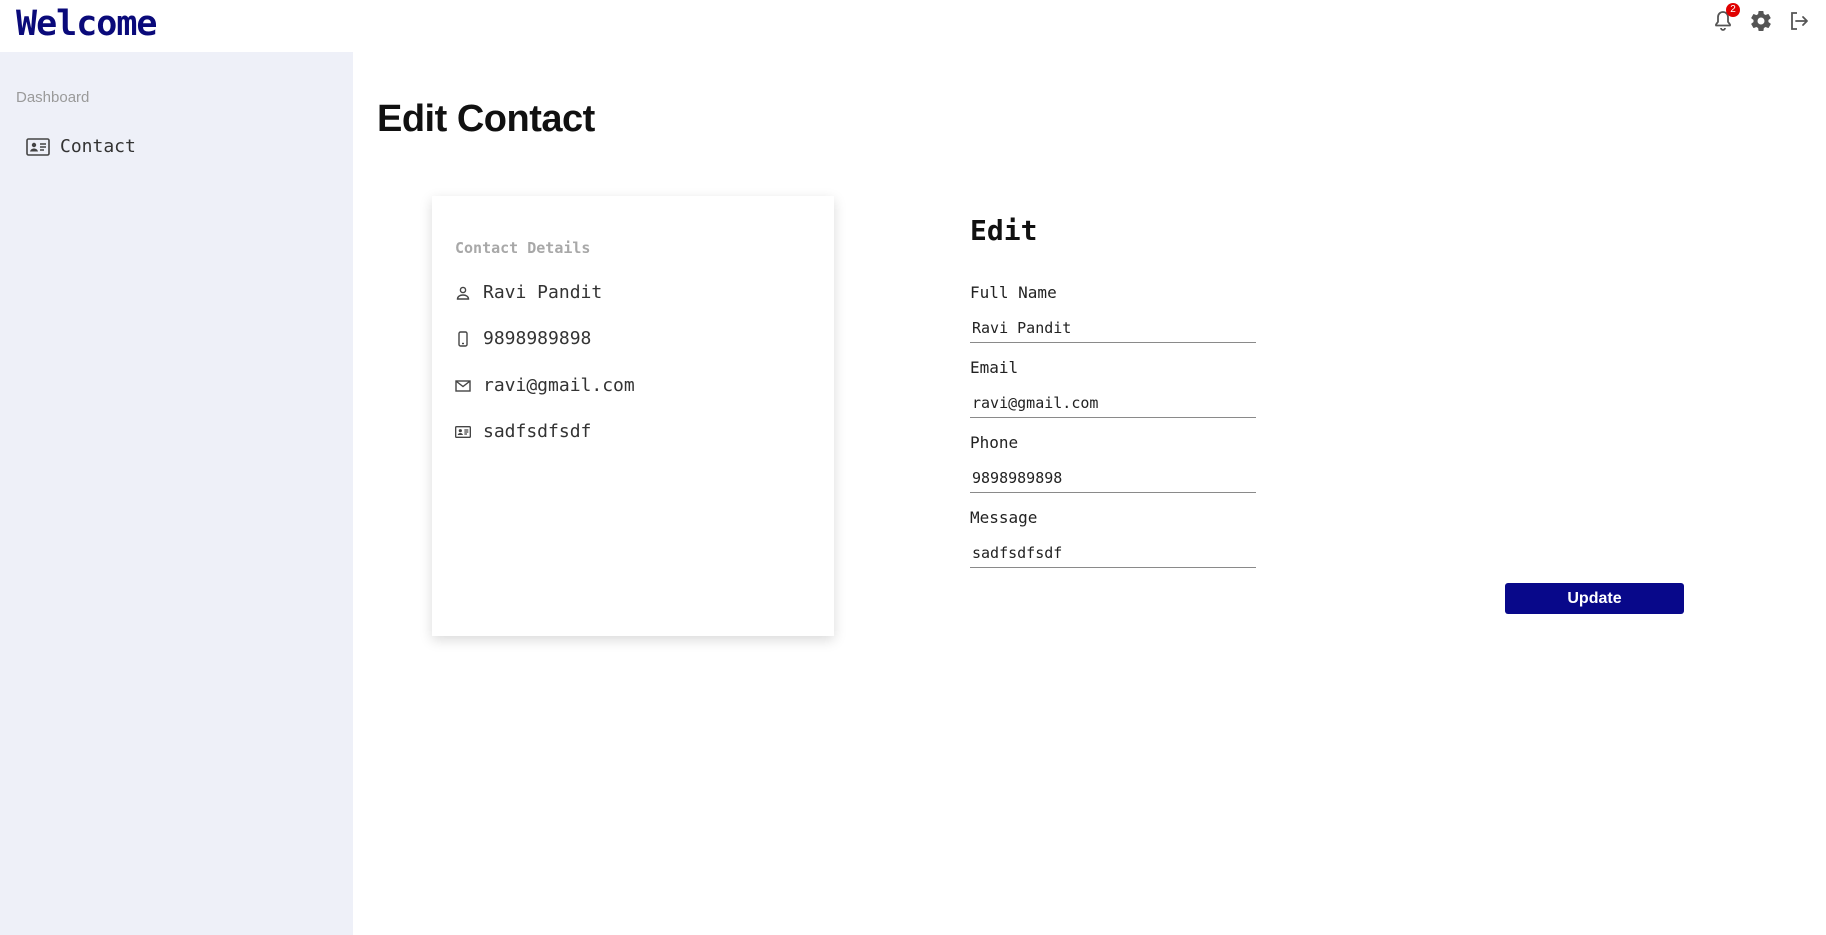 The height and width of the screenshot is (935, 1826). I want to click on settings-button, so click(1761, 21).